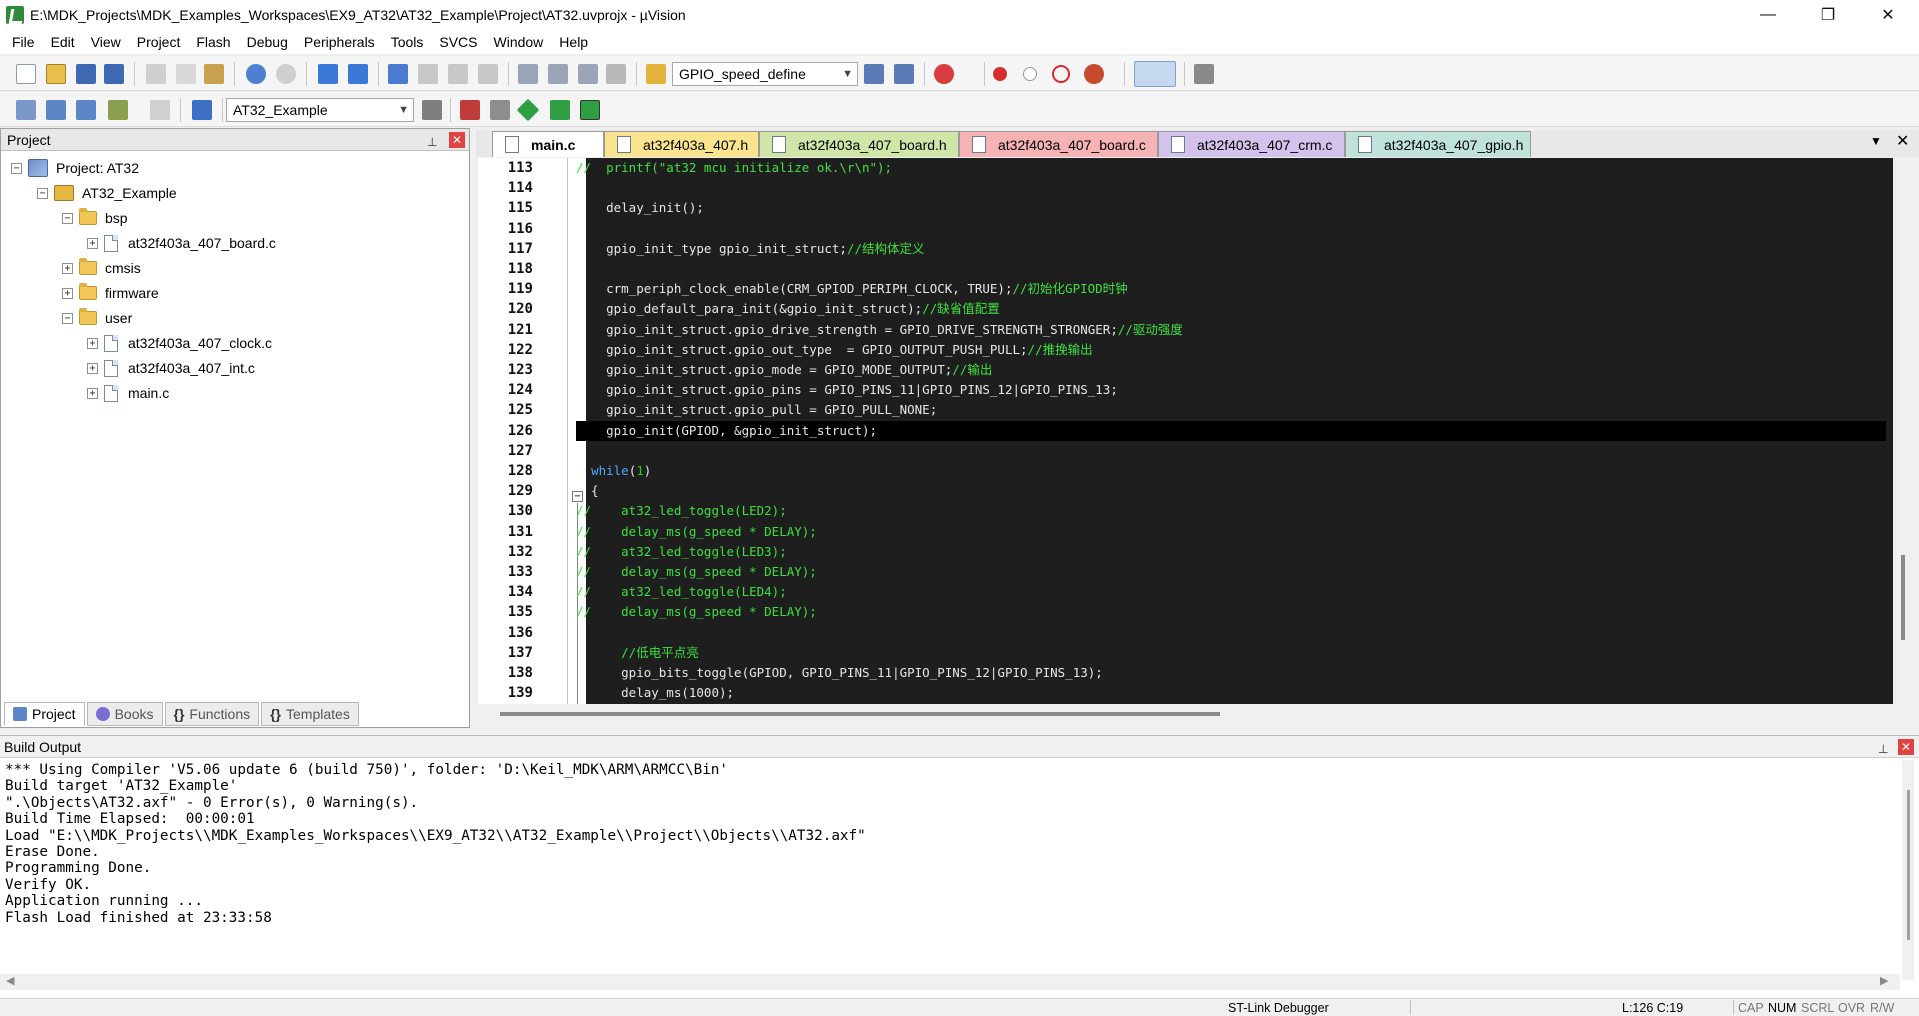 Image resolution: width=1919 pixels, height=1016 pixels. I want to click on kill-all-breakpoints-icon, so click(1094, 74).